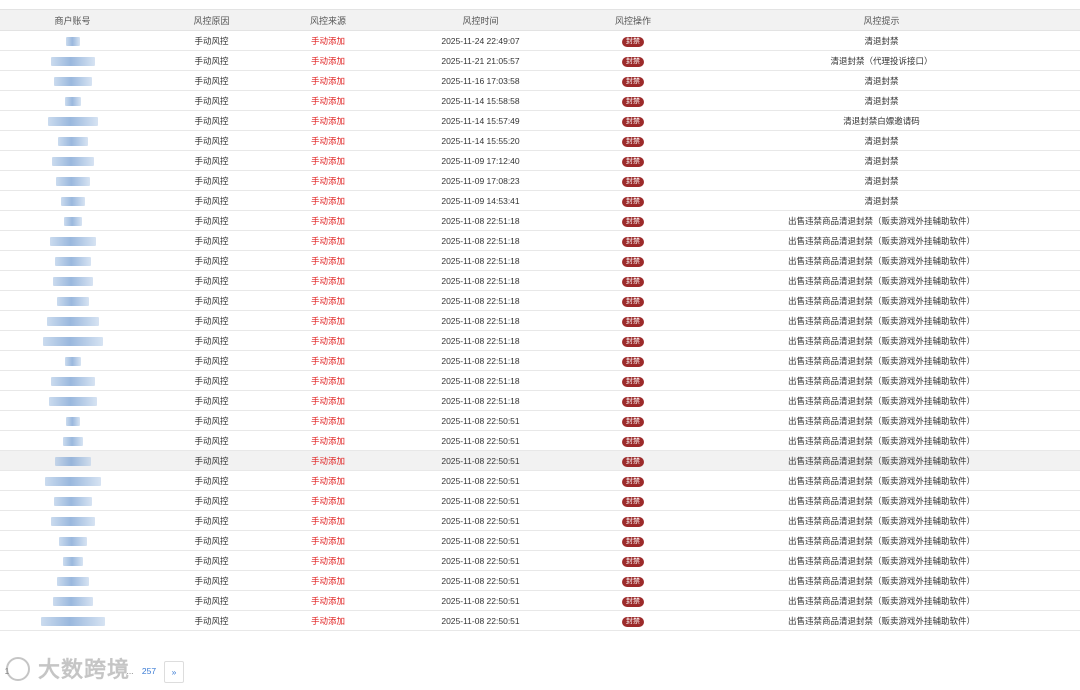  I want to click on table-row: 手动风控 手动添加 2025-11-14 15:58:58 封禁 清退封禁, so click(540, 100).